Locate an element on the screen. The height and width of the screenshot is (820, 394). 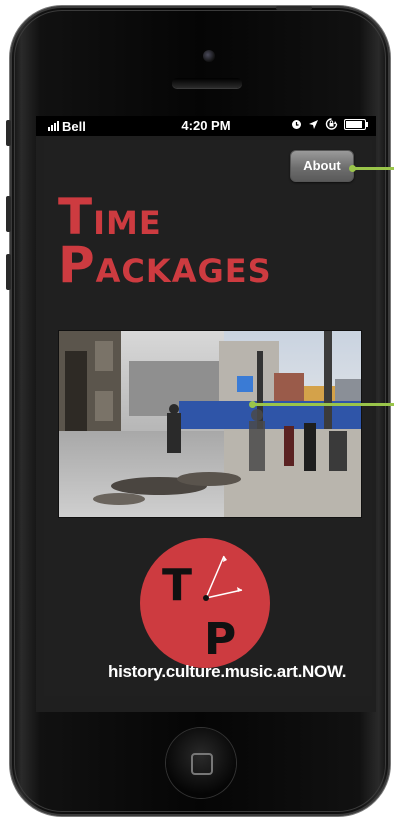
photo-callout-dot is located at coordinates (252, 404).